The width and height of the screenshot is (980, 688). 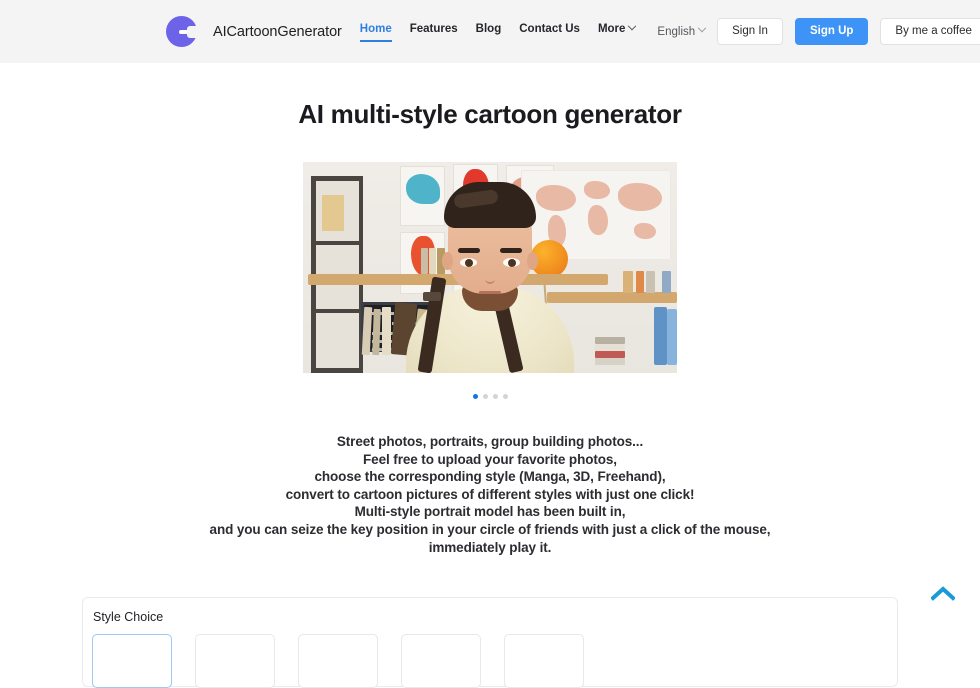 I want to click on mouth, so click(x=490, y=292).